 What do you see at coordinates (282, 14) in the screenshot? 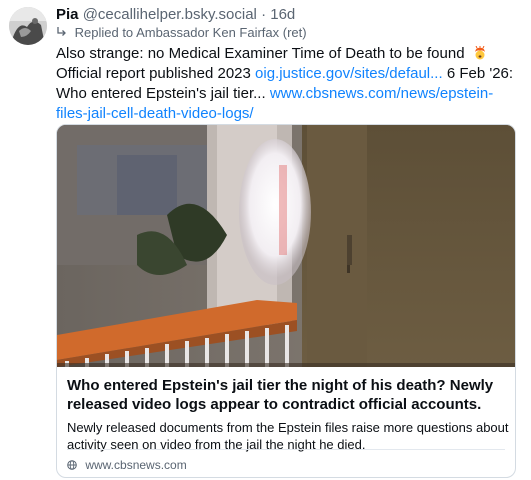
I see `post-timestamp: 16d` at bounding box center [282, 14].